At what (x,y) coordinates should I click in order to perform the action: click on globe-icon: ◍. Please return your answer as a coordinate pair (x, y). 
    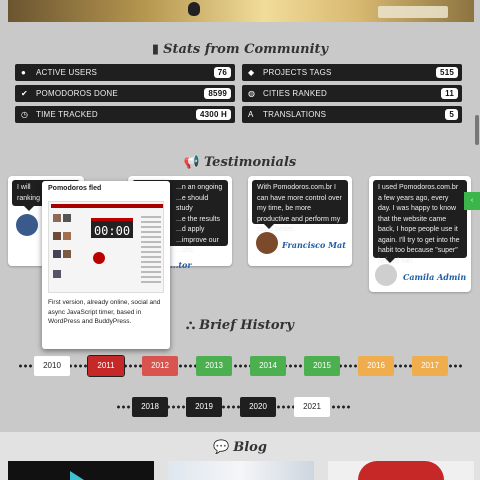
    Looking at the image, I should click on (252, 93).